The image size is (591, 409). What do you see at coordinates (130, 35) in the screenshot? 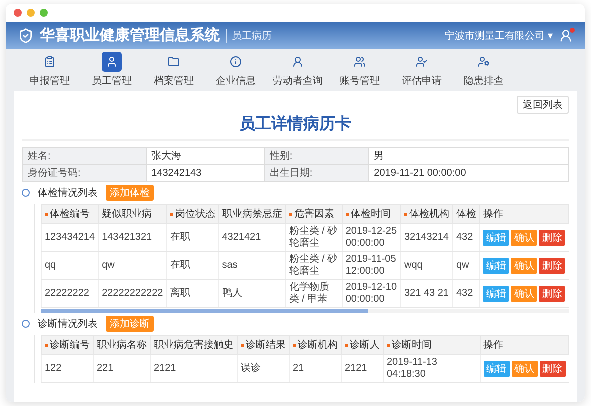
I see `app-title: 华喜职业健康管理信息系统` at bounding box center [130, 35].